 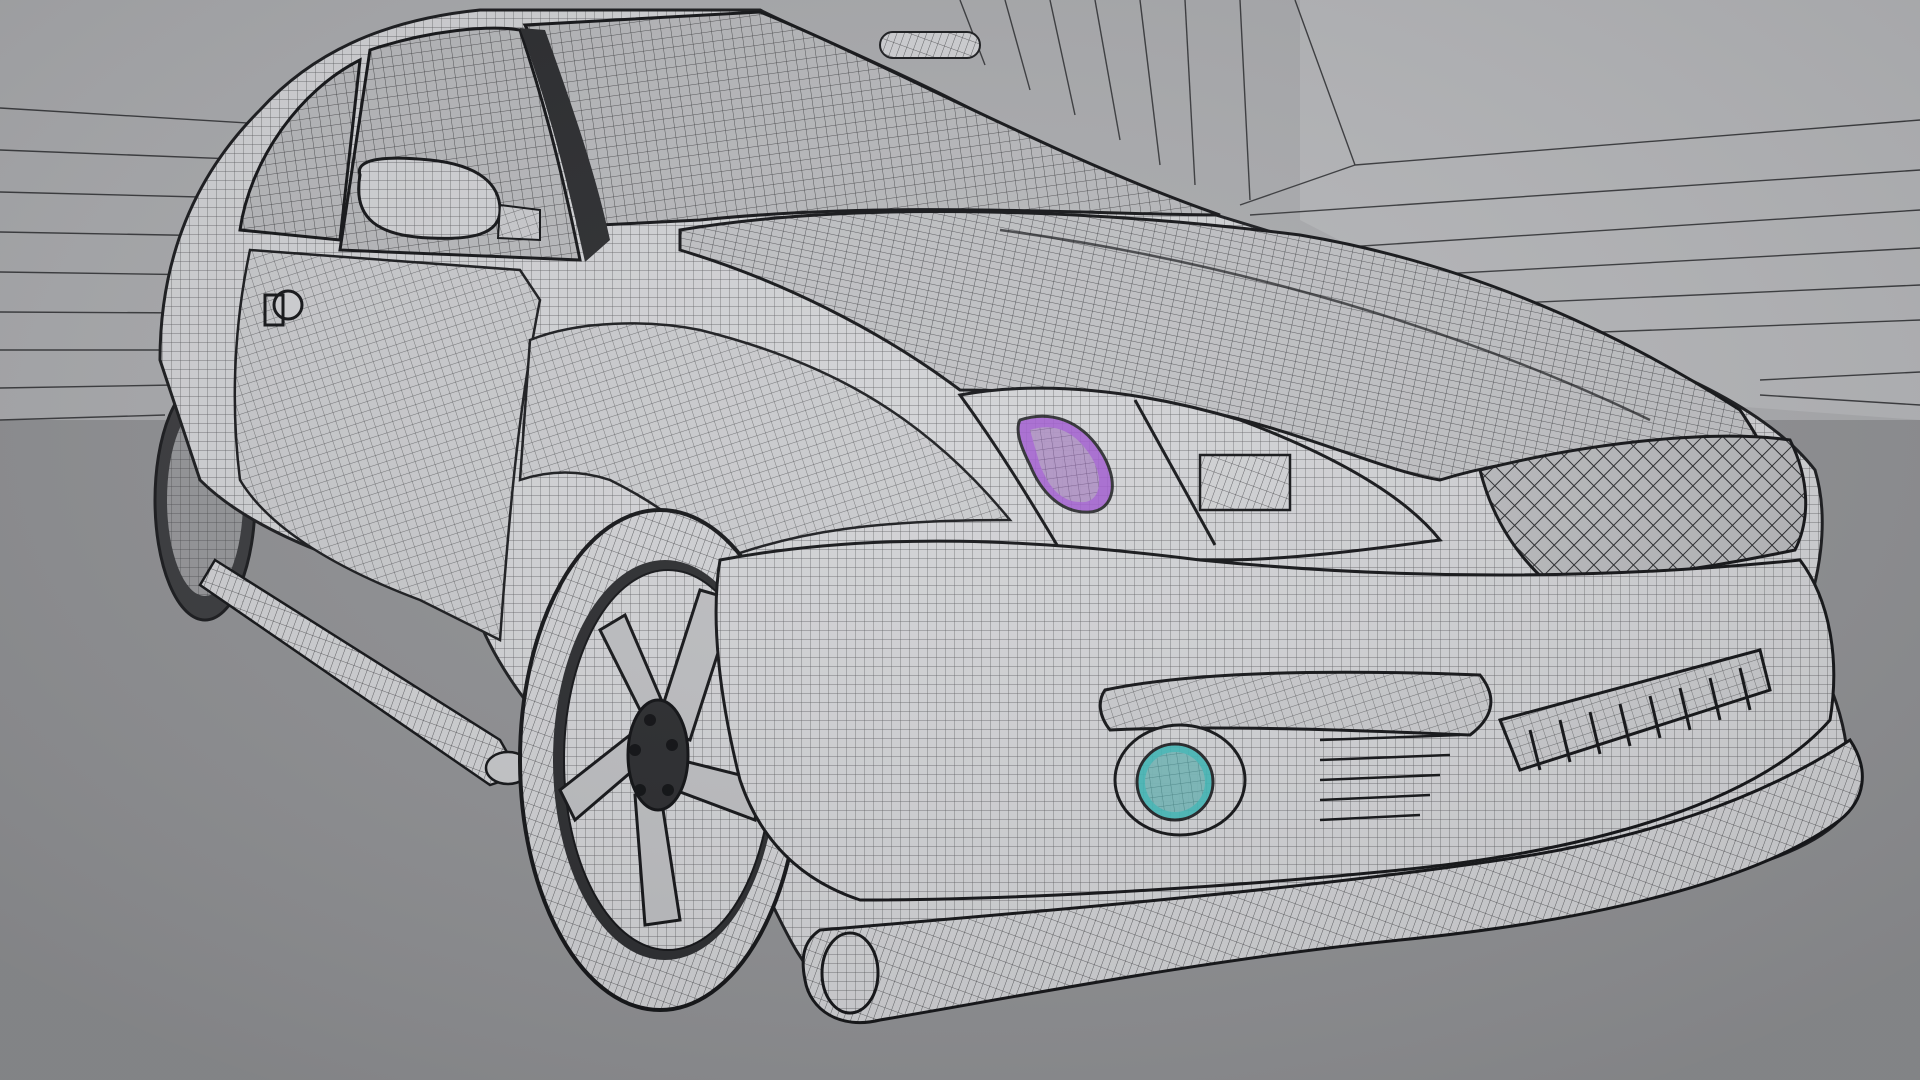 I want to click on fog-light, so click(x=1180, y=780).